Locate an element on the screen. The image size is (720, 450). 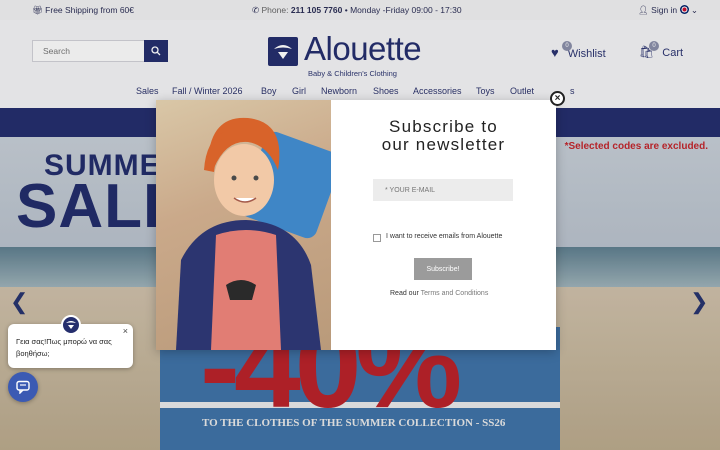
email-field is located at coordinates (443, 190).